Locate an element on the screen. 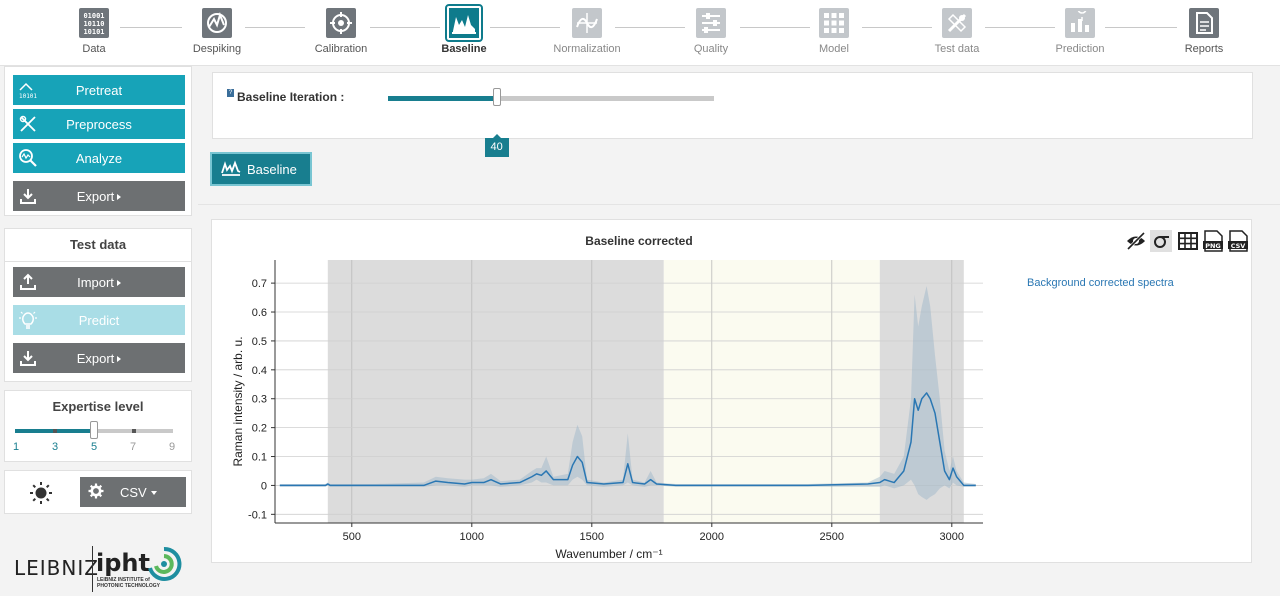 This screenshot has width=1280, height=596. expertise-level-7: 7 is located at coordinates (133, 447).